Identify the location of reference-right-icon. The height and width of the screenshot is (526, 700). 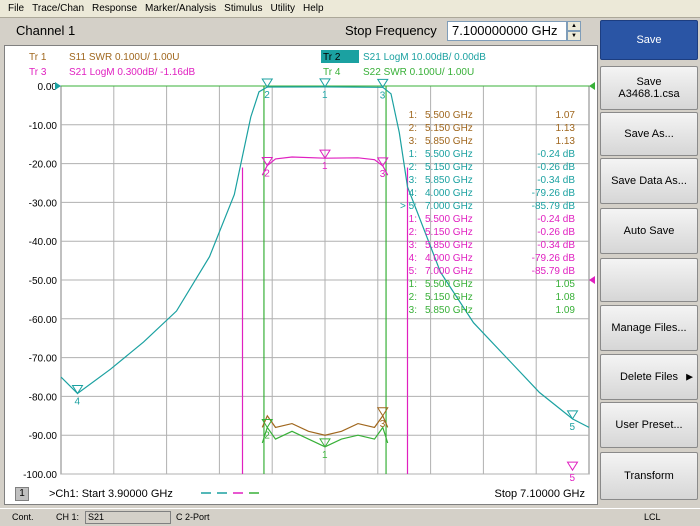
(592, 280).